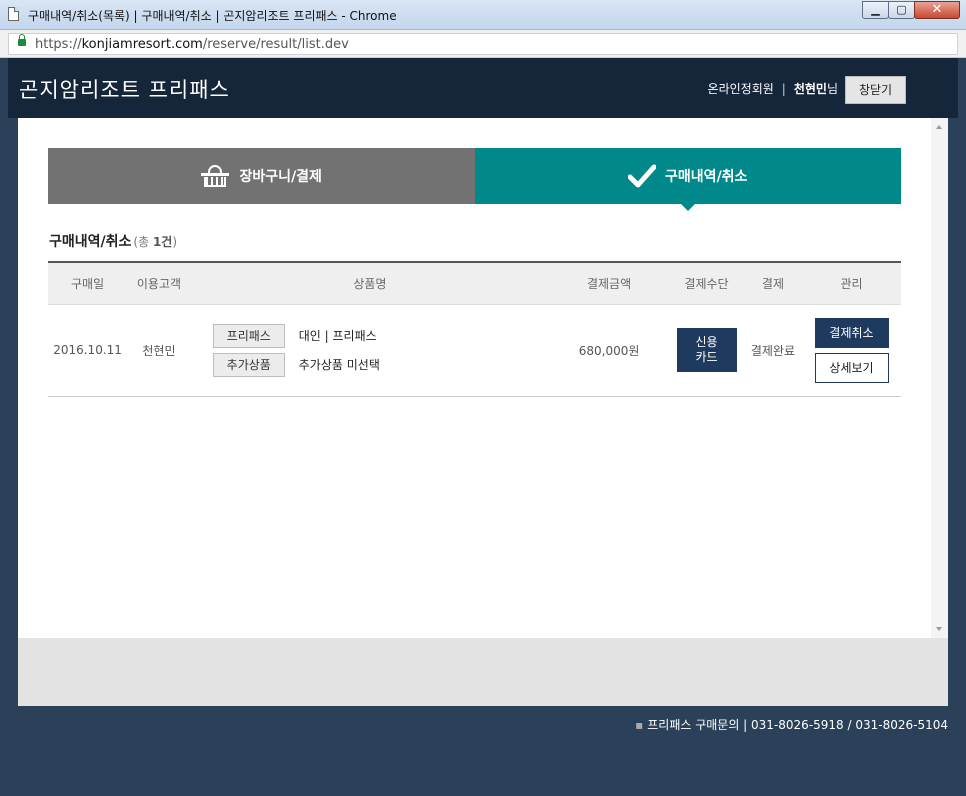  I want to click on user-name: 천현민, so click(810, 89).